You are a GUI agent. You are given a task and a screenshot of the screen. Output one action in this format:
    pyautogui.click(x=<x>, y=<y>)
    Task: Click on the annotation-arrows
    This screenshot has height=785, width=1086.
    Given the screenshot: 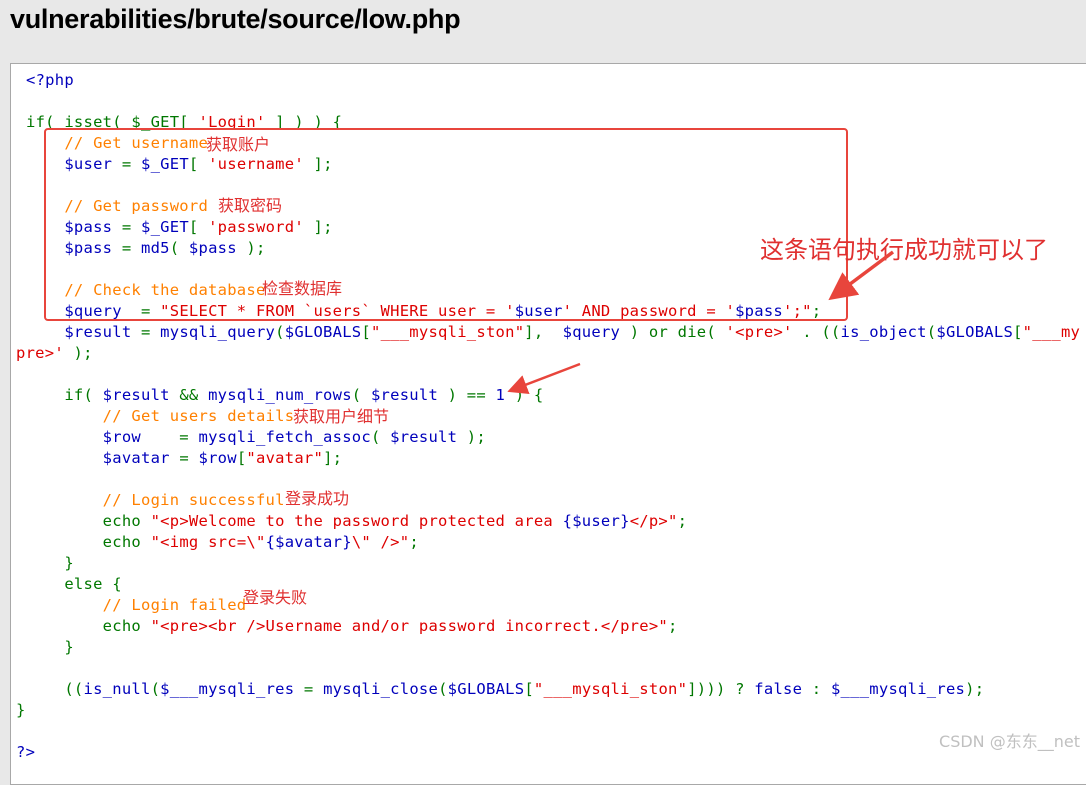 What is the action you would take?
    pyautogui.click(x=701, y=322)
    